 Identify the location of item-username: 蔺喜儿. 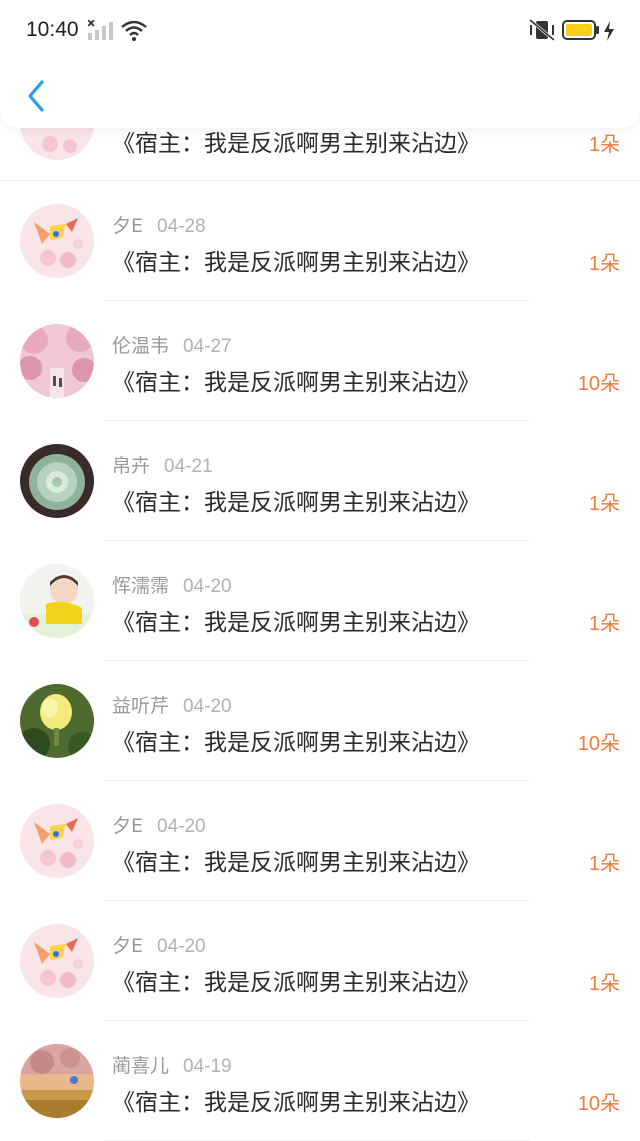
(141, 1066).